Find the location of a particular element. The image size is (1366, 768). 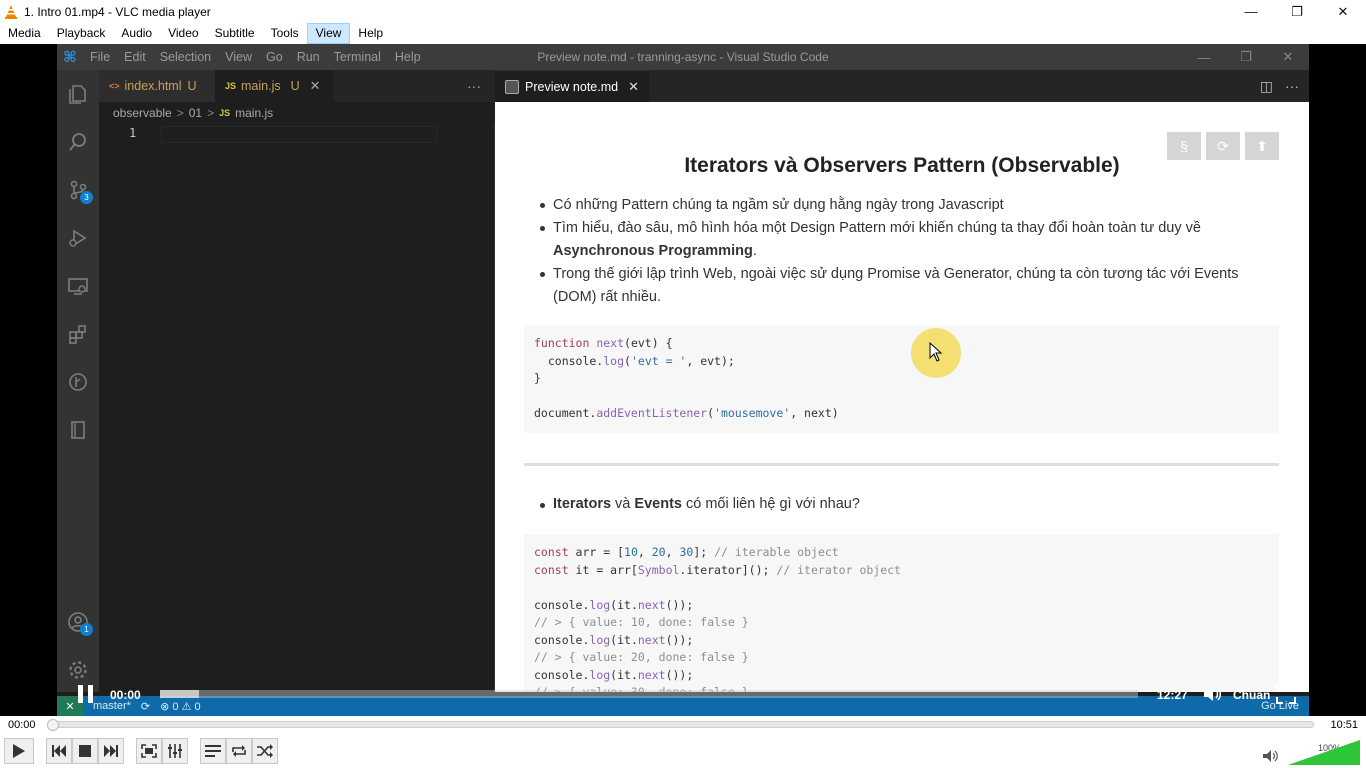

right-tab-bar: Preview note.md ✕ ◫ ··· is located at coordinates (902, 86).